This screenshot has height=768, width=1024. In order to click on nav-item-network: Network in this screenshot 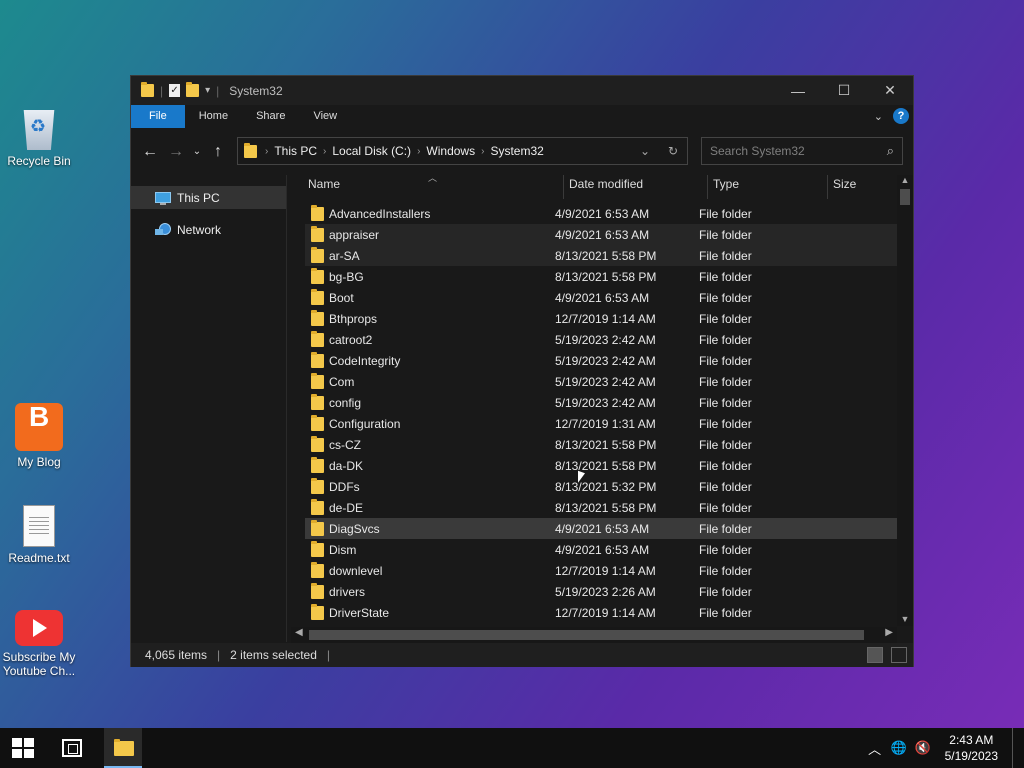, I will do `click(208, 229)`.